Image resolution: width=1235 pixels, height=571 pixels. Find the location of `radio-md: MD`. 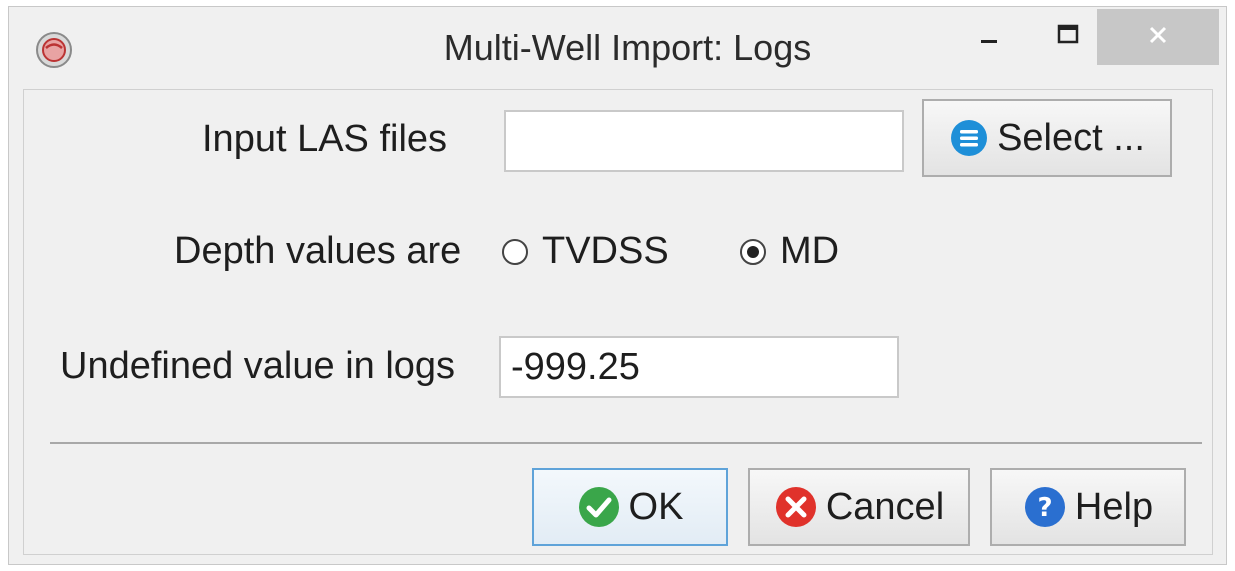

radio-md: MD is located at coordinates (789, 251).